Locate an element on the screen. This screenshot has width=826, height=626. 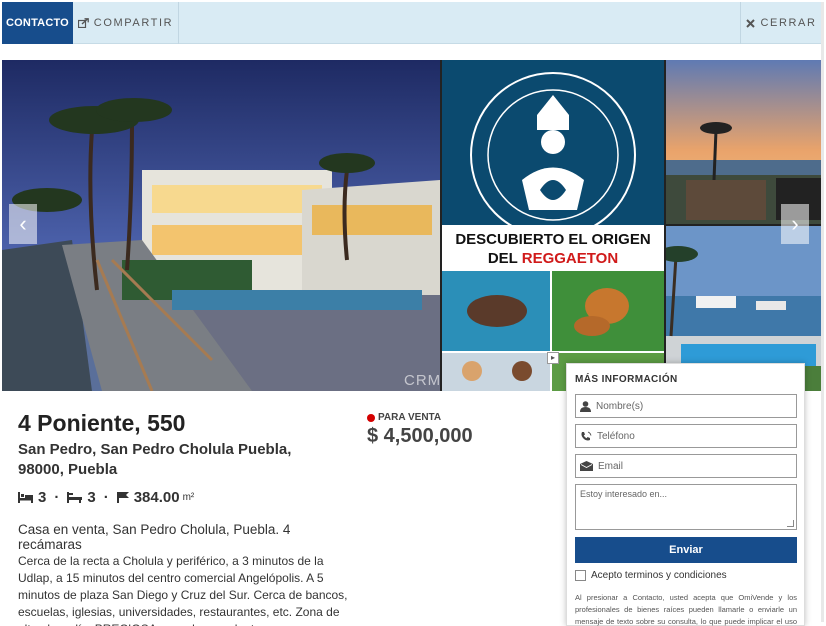
sale-status-label: PARA VENTA is located at coordinates (410, 417).